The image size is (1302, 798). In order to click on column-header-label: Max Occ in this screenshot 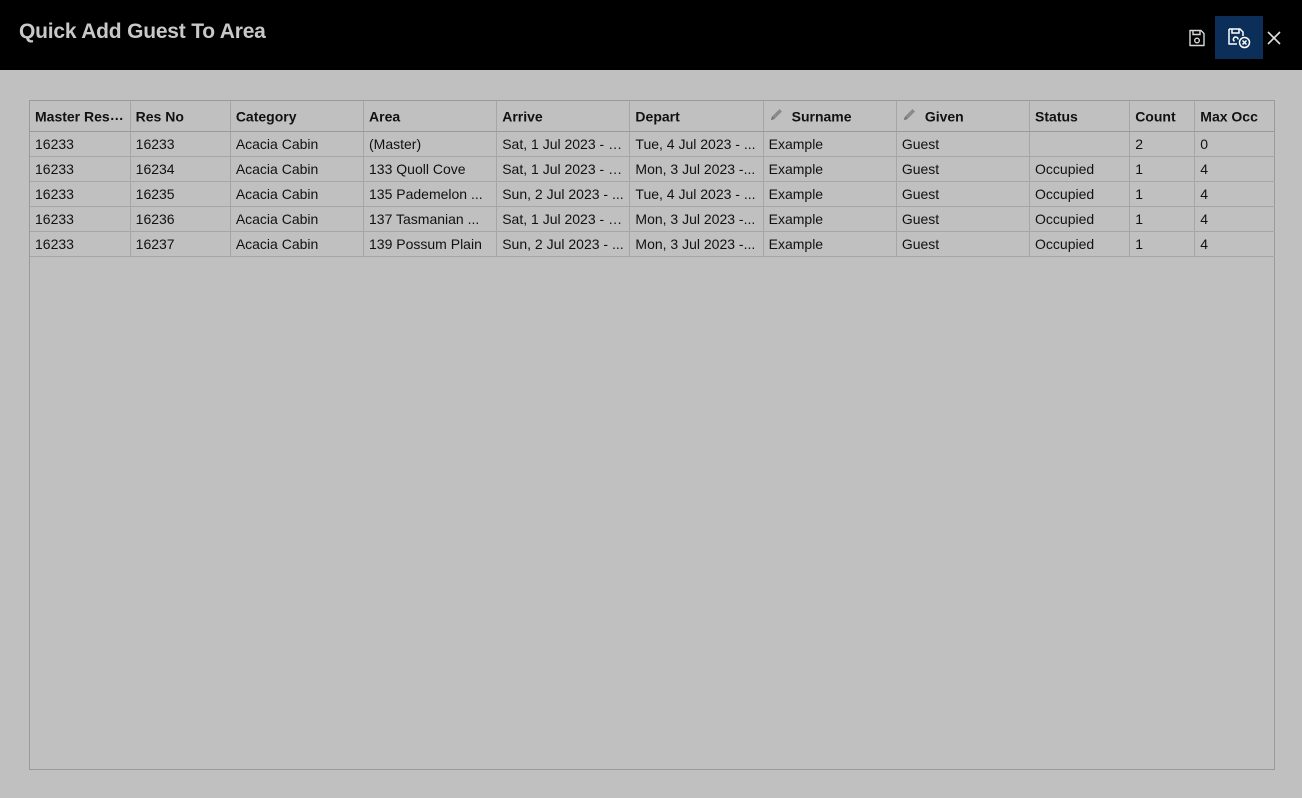, I will do `click(1229, 116)`.